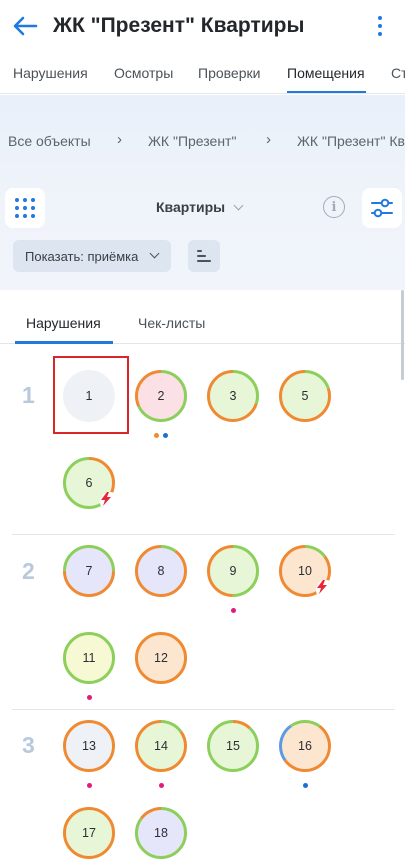 The height and width of the screenshot is (868, 405). I want to click on tab-premises: Помещения, so click(326, 73).